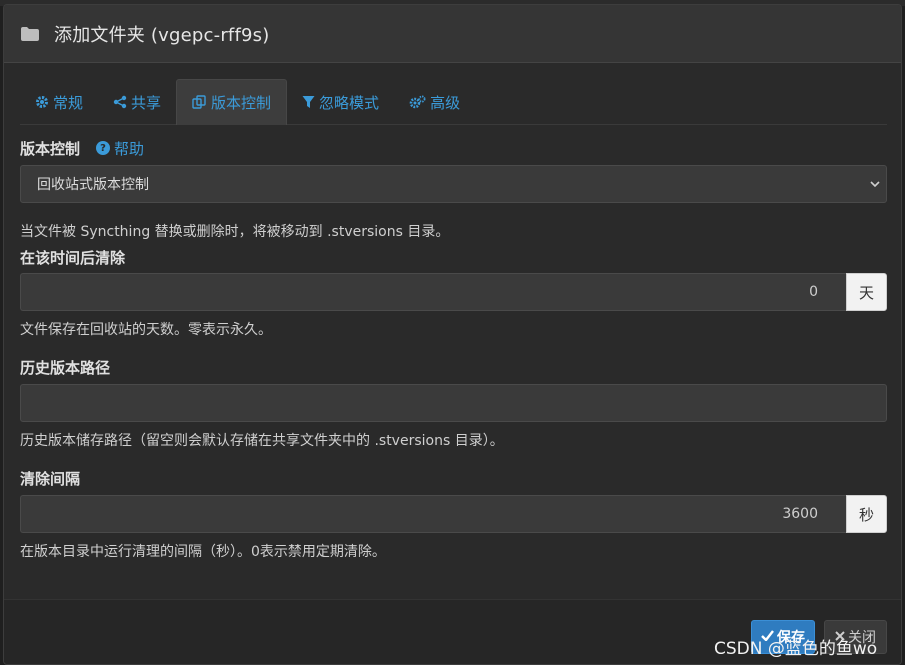 The height and width of the screenshot is (665, 905). Describe the element at coordinates (866, 292) in the screenshot. I see `days-unit-addon: 天` at that location.